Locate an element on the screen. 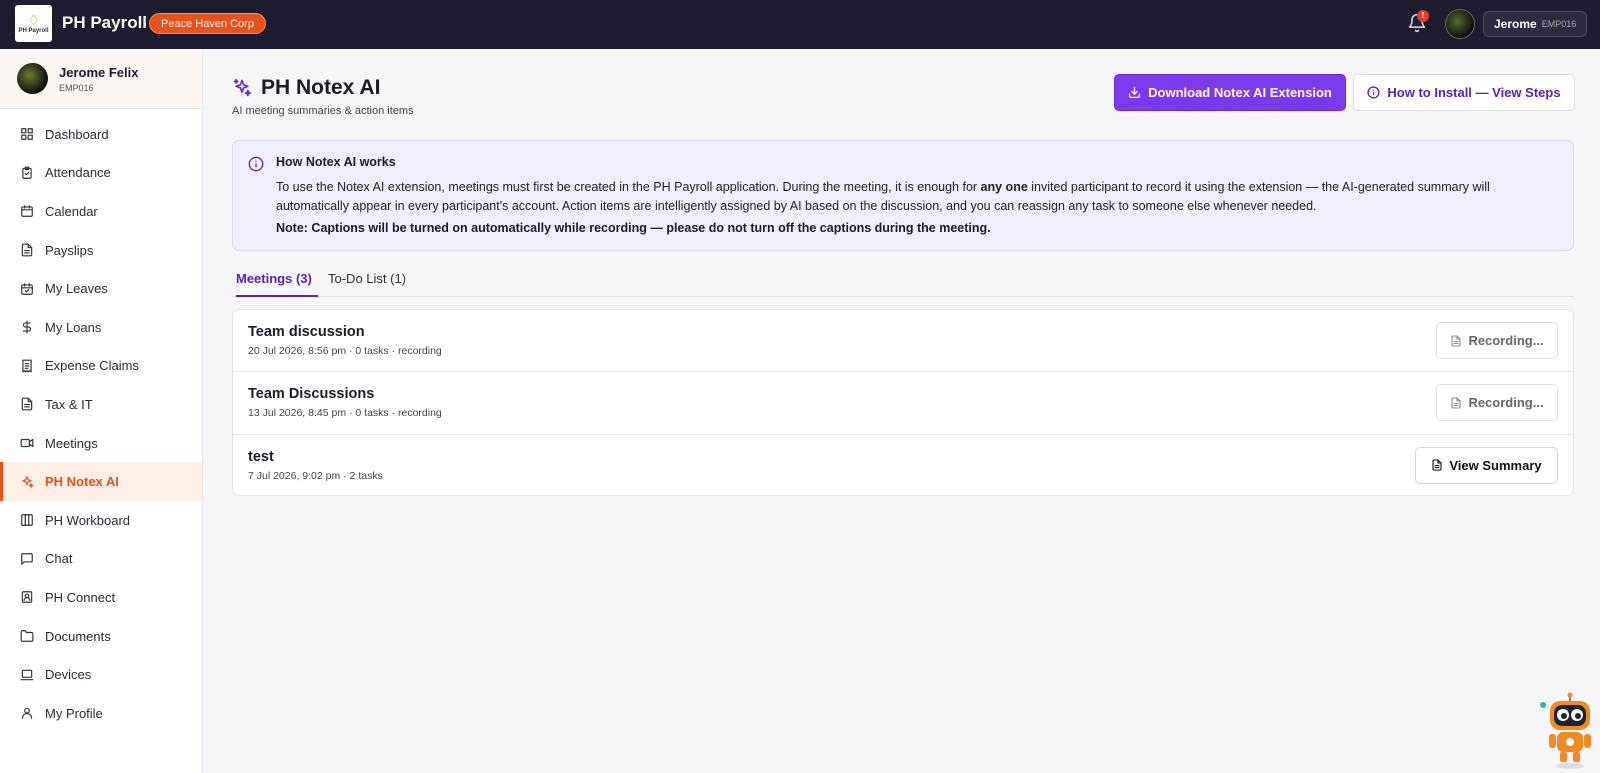  sidebar-item-my-leaves: My Leaves is located at coordinates (101, 288).